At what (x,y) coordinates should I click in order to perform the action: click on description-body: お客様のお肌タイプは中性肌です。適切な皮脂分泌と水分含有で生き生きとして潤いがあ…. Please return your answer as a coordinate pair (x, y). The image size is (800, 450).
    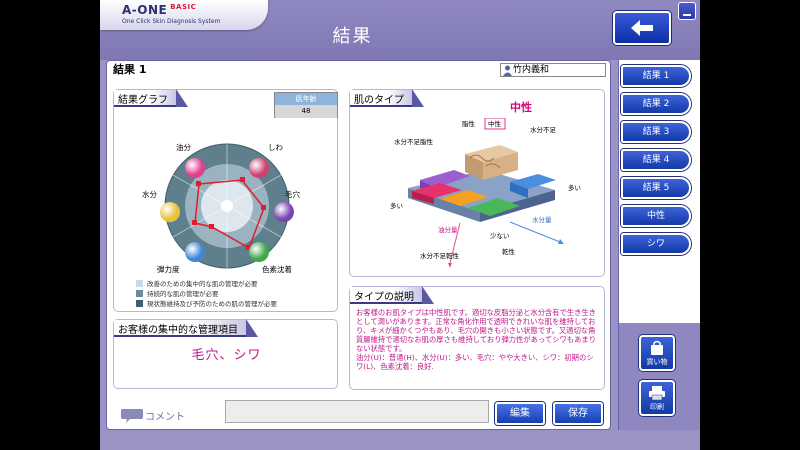
    Looking at the image, I should click on (476, 330).